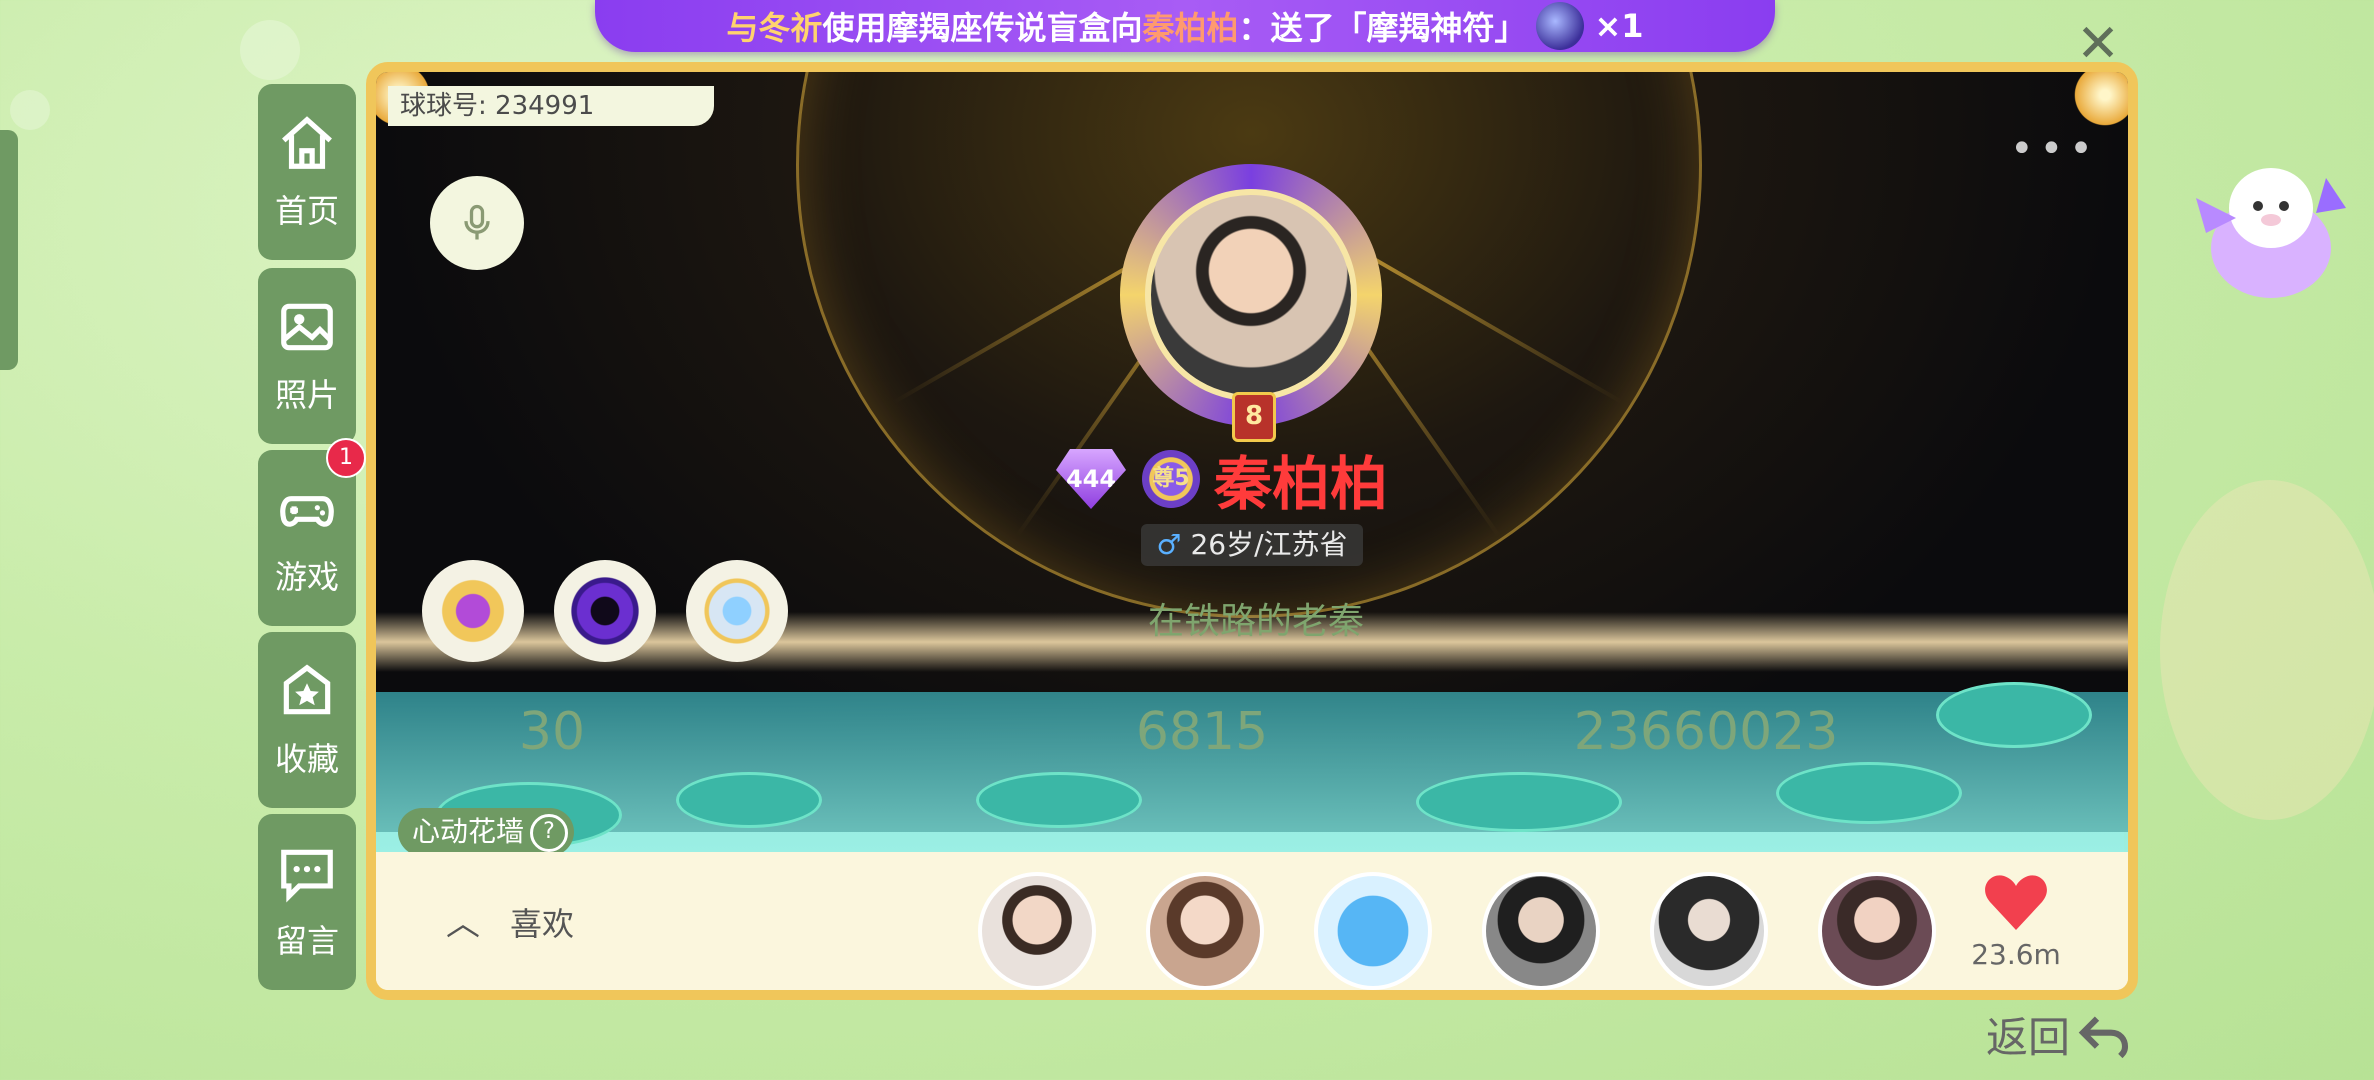  I want to click on voice-intro-button, so click(477, 223).